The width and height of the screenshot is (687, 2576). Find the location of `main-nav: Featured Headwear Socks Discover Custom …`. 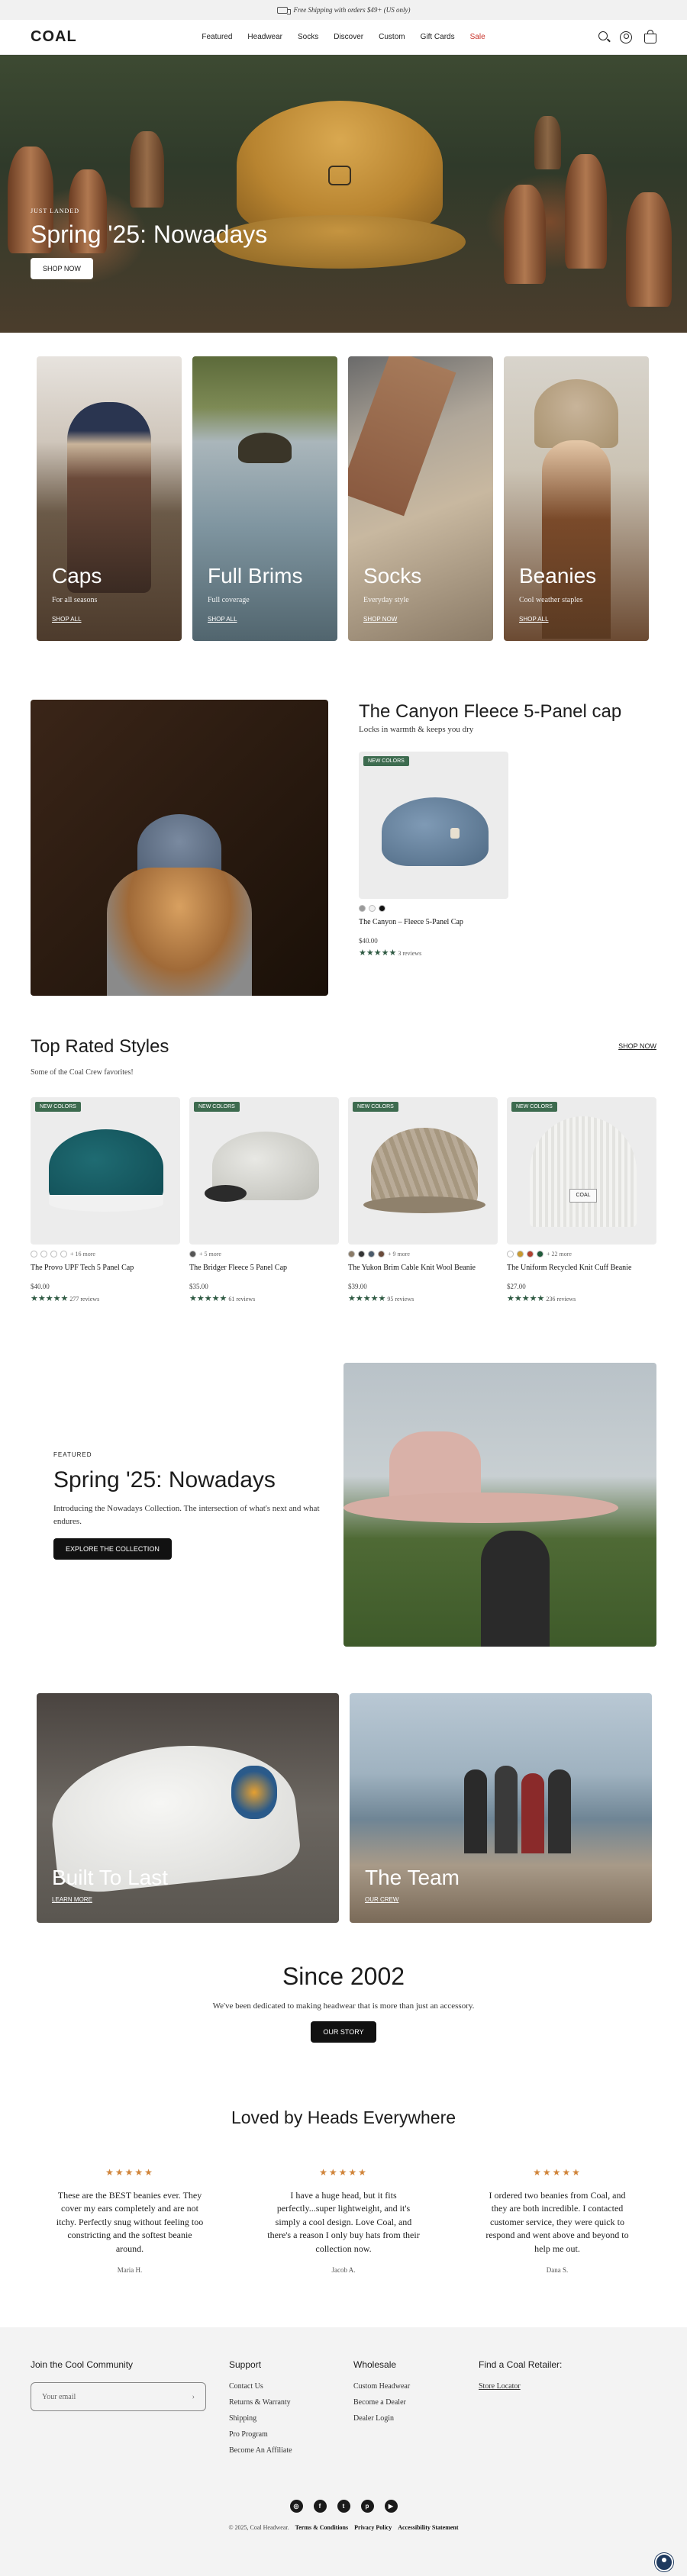

main-nav: Featured Headwear Socks Discover Custom … is located at coordinates (343, 37).